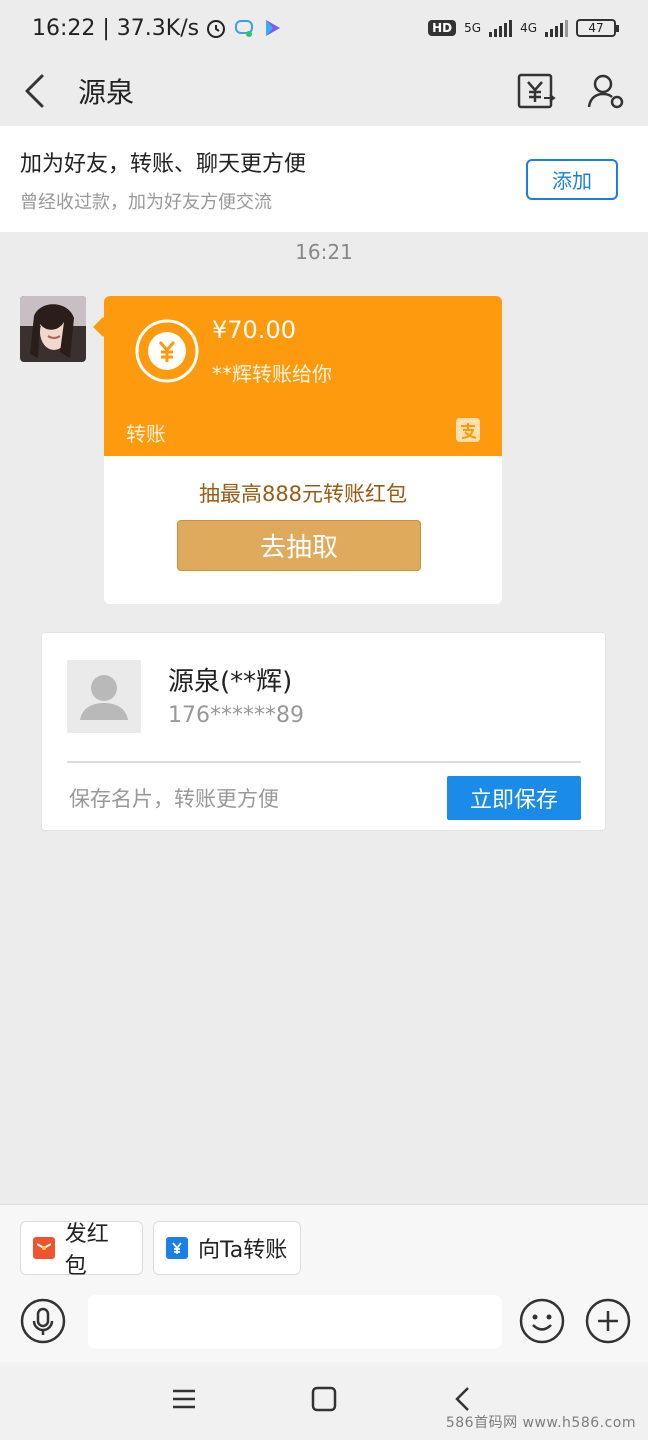 This screenshot has height=1440, width=648. I want to click on transfer-header: ¥70.00 **辉转账给你 转账, so click(303, 376).